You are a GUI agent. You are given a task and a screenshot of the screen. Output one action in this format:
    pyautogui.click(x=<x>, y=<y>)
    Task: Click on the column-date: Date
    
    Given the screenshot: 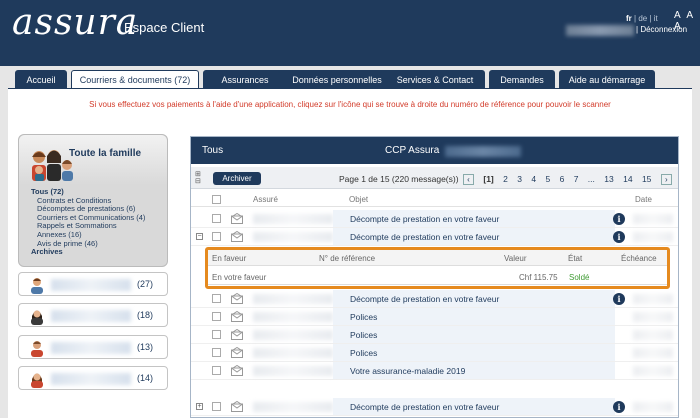 What is the action you would take?
    pyautogui.click(x=643, y=199)
    